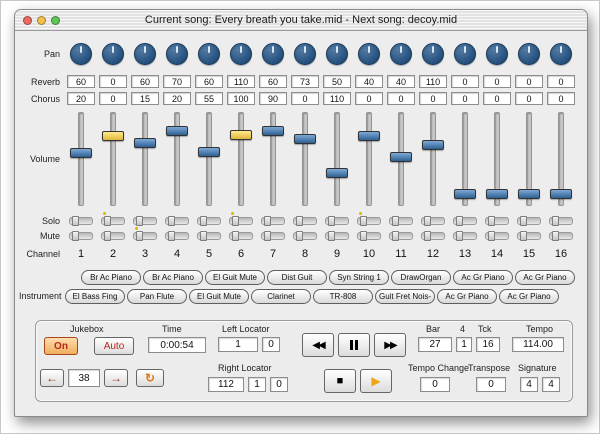  What do you see at coordinates (305, 54) in the screenshot?
I see `pan-knob-ch8` at bounding box center [305, 54].